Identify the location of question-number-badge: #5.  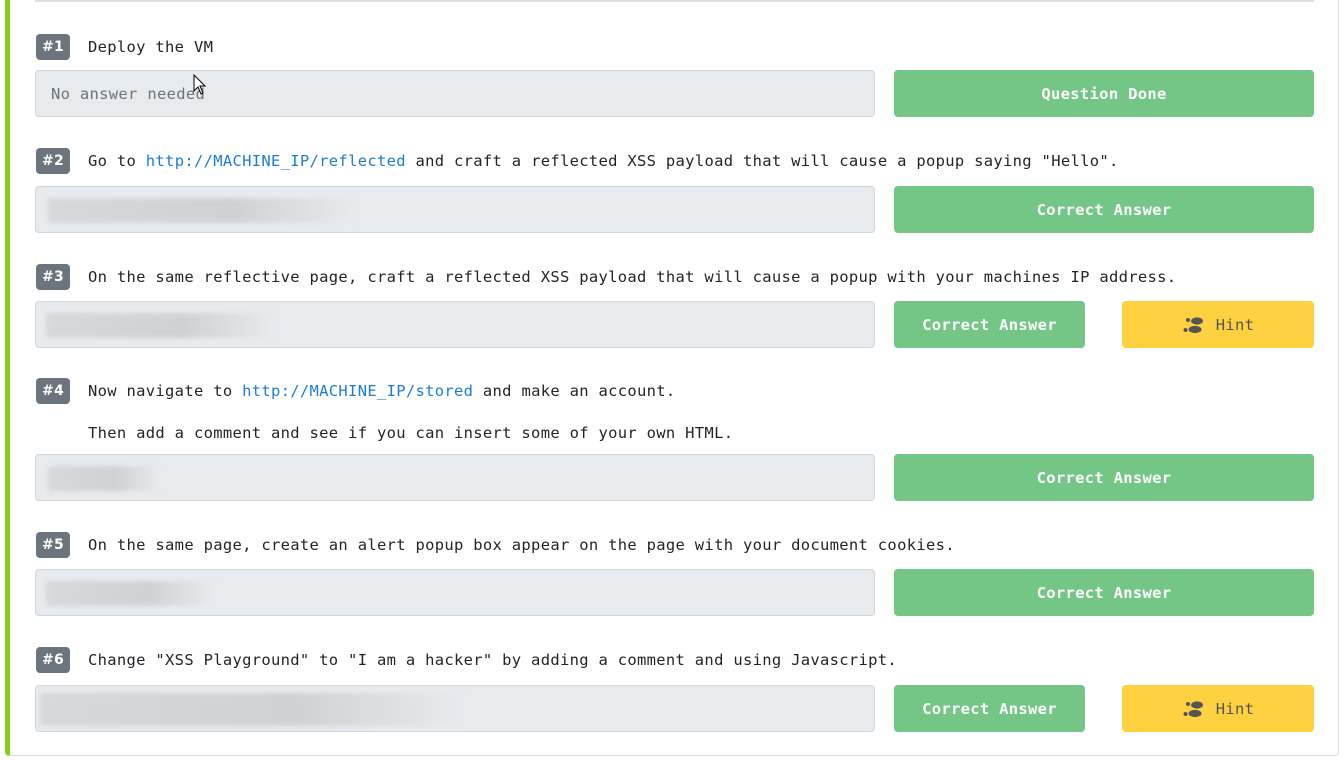
(53, 545).